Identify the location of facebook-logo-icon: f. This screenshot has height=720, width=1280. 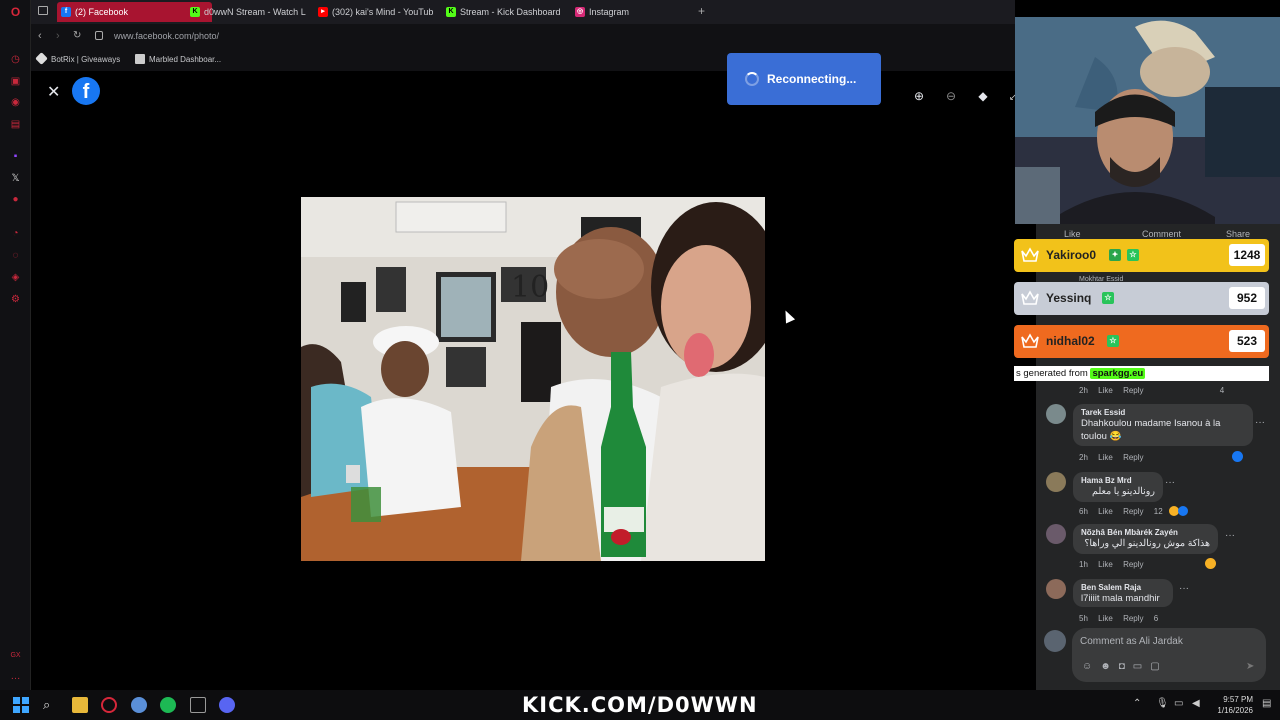
(86, 91).